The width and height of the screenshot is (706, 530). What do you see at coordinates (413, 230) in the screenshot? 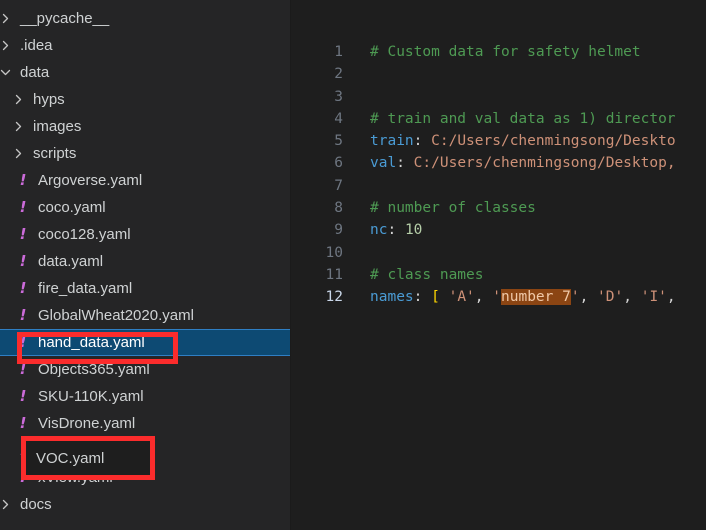
I see `code-token: 10` at bounding box center [413, 230].